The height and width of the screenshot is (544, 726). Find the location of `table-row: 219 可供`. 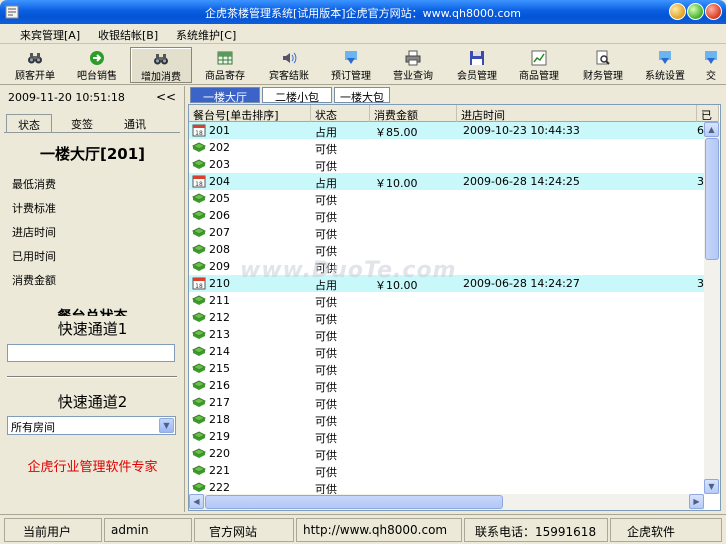

table-row: 219 可供 is located at coordinates (446, 436).